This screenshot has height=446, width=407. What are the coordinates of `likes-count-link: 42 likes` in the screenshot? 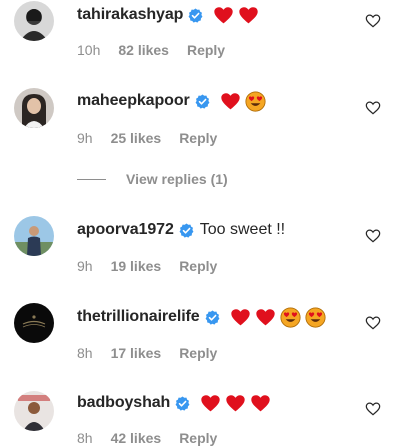 It's located at (136, 438).